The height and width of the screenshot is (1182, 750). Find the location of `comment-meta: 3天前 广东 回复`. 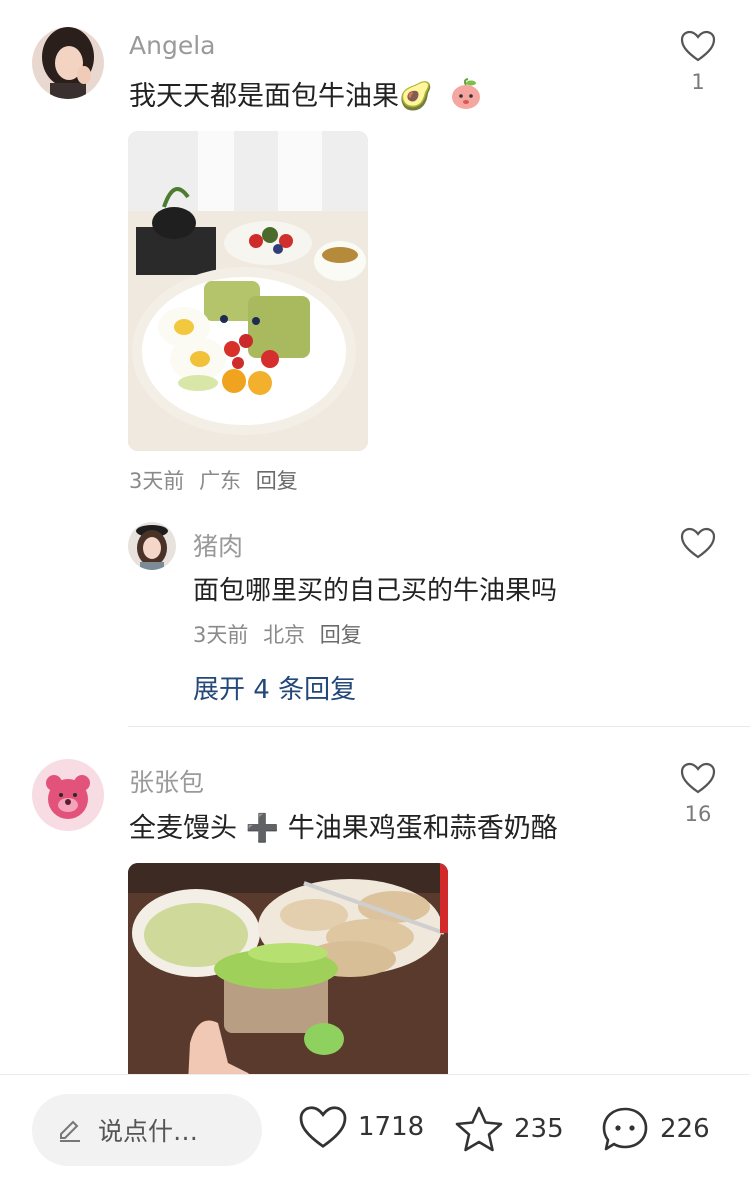

comment-meta: 3天前 广东 回复 is located at coordinates (217, 480).